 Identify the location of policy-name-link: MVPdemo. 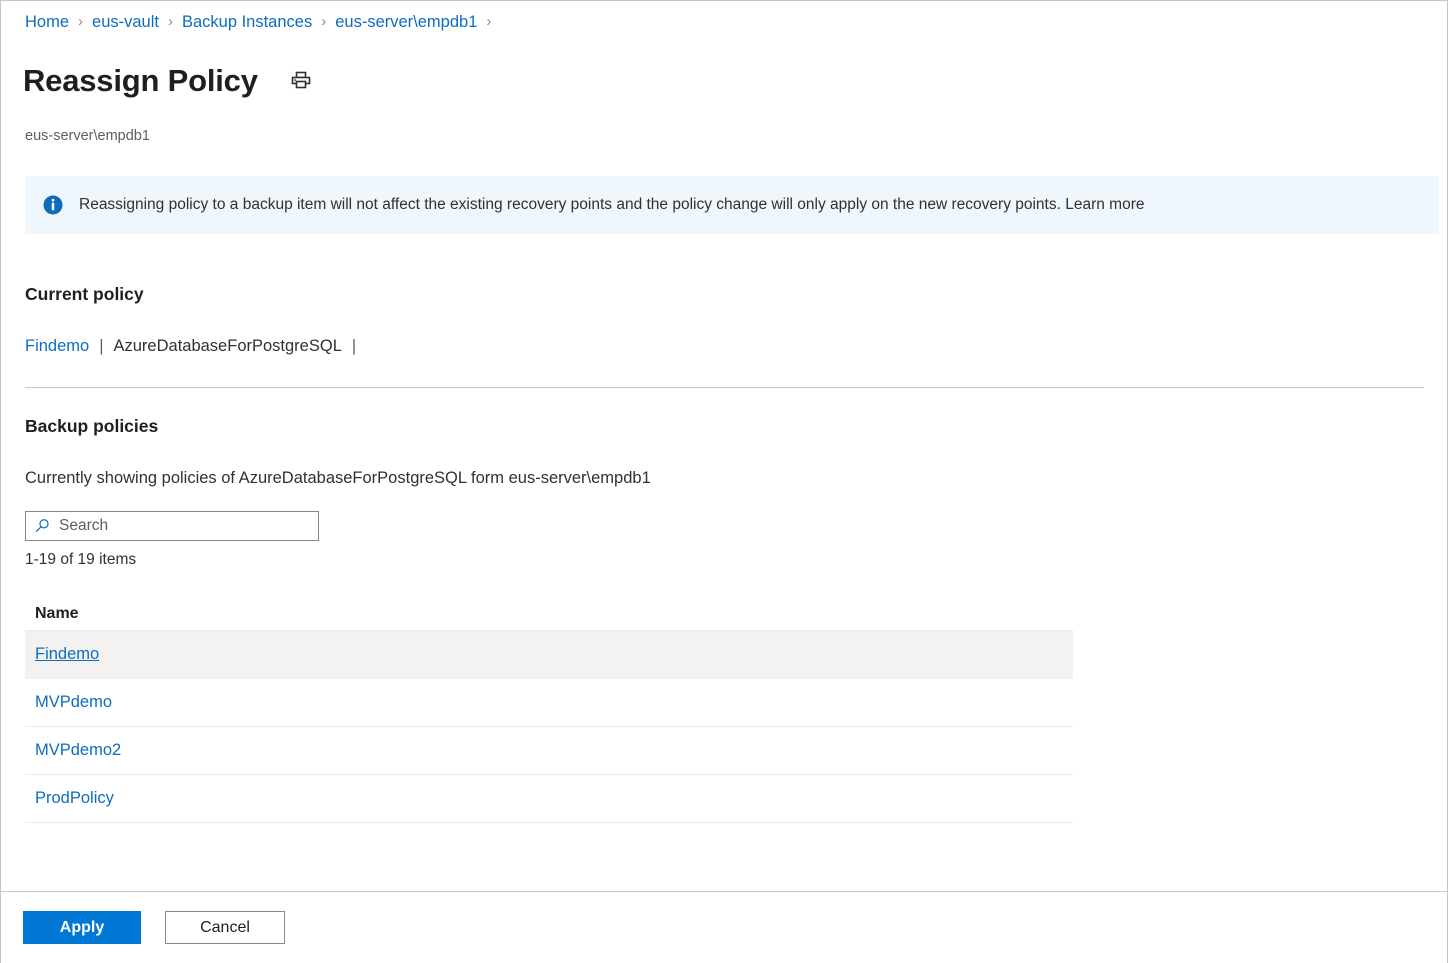
(68, 702).